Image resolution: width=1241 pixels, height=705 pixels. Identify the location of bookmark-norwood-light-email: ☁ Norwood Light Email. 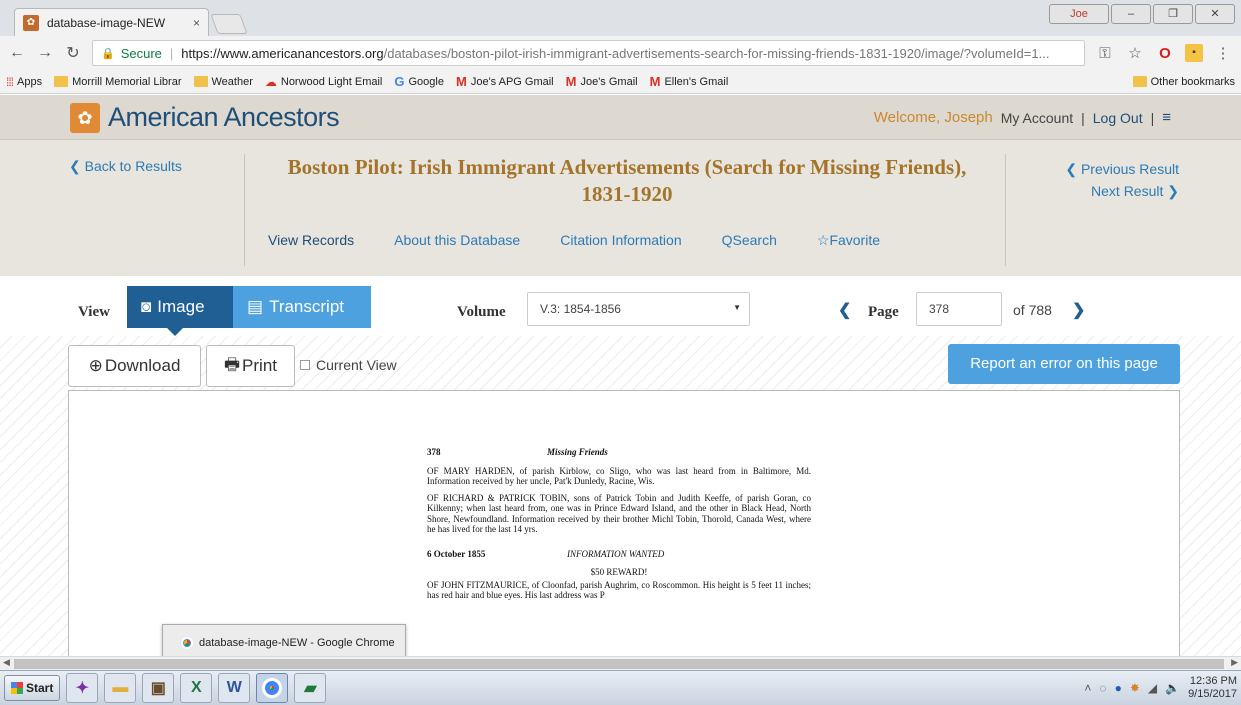
(324, 82).